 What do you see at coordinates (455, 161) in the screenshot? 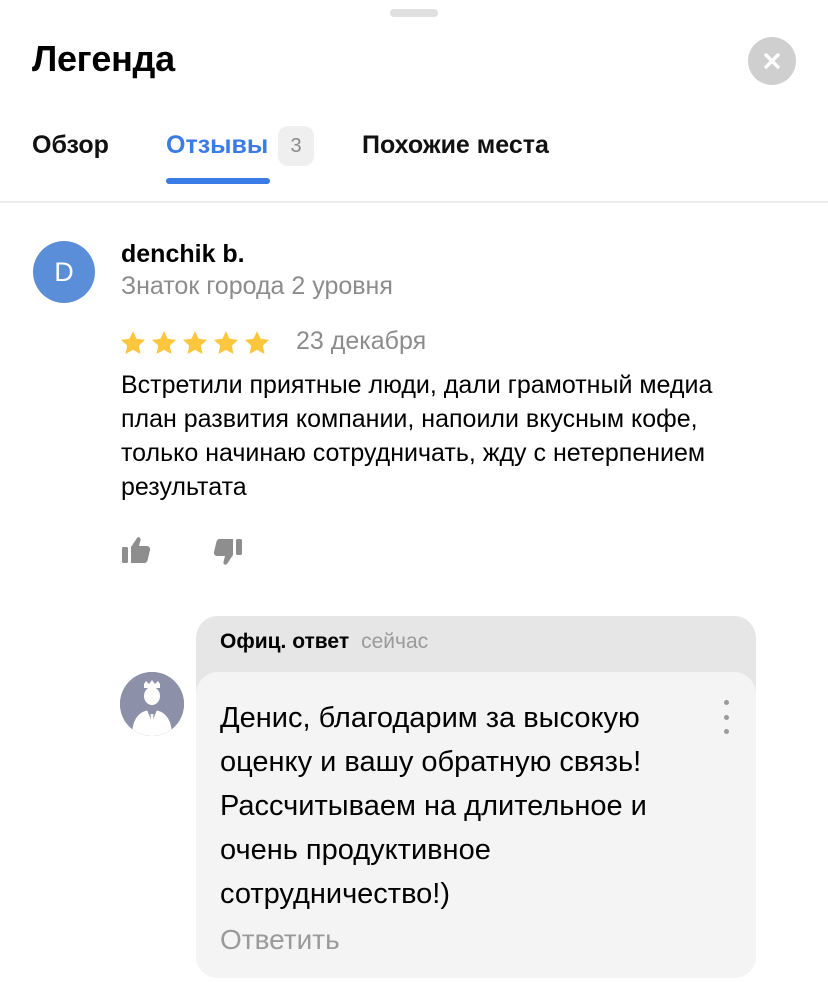
I see `tab-similar-places: Похожие места` at bounding box center [455, 161].